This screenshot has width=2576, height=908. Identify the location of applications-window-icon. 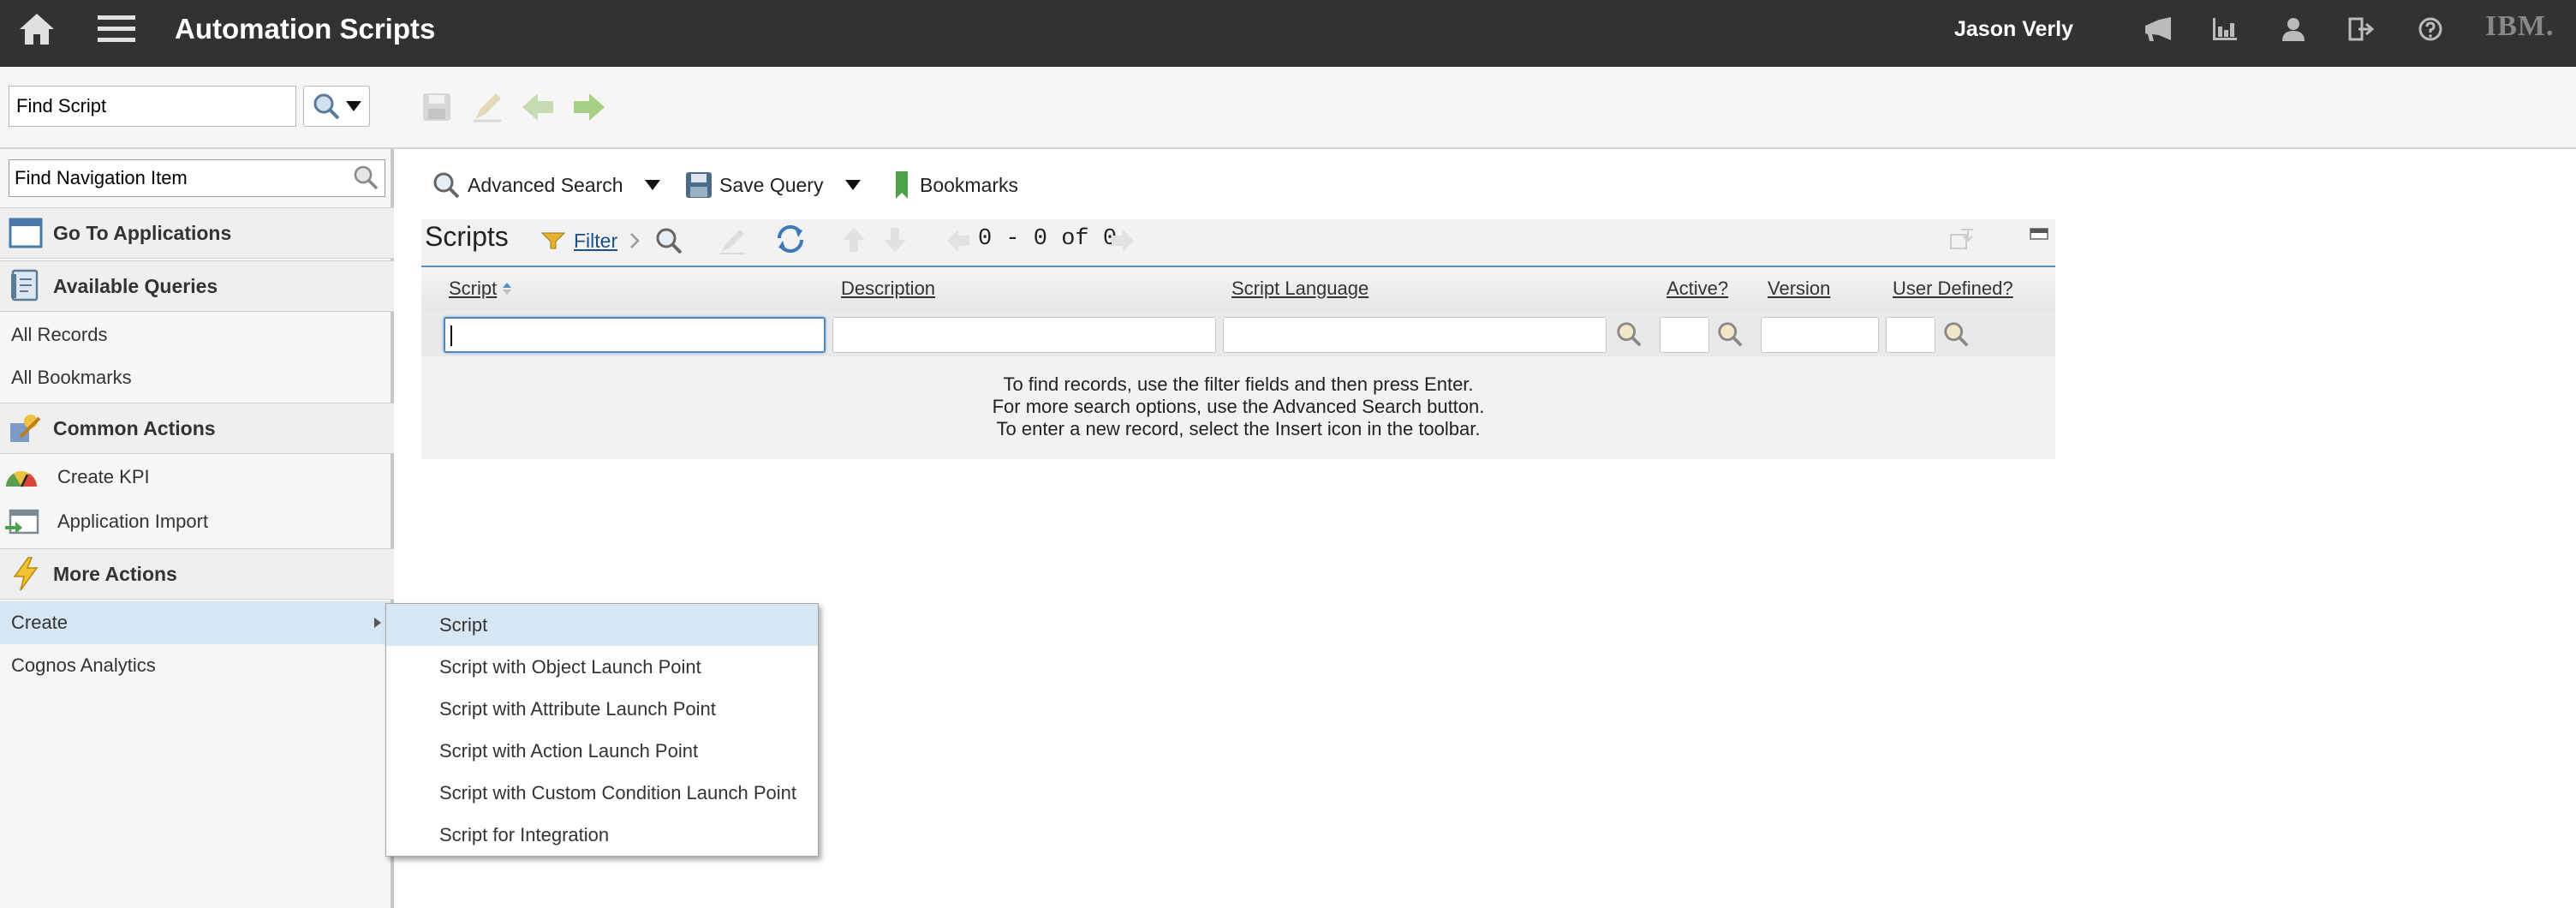
(26, 233).